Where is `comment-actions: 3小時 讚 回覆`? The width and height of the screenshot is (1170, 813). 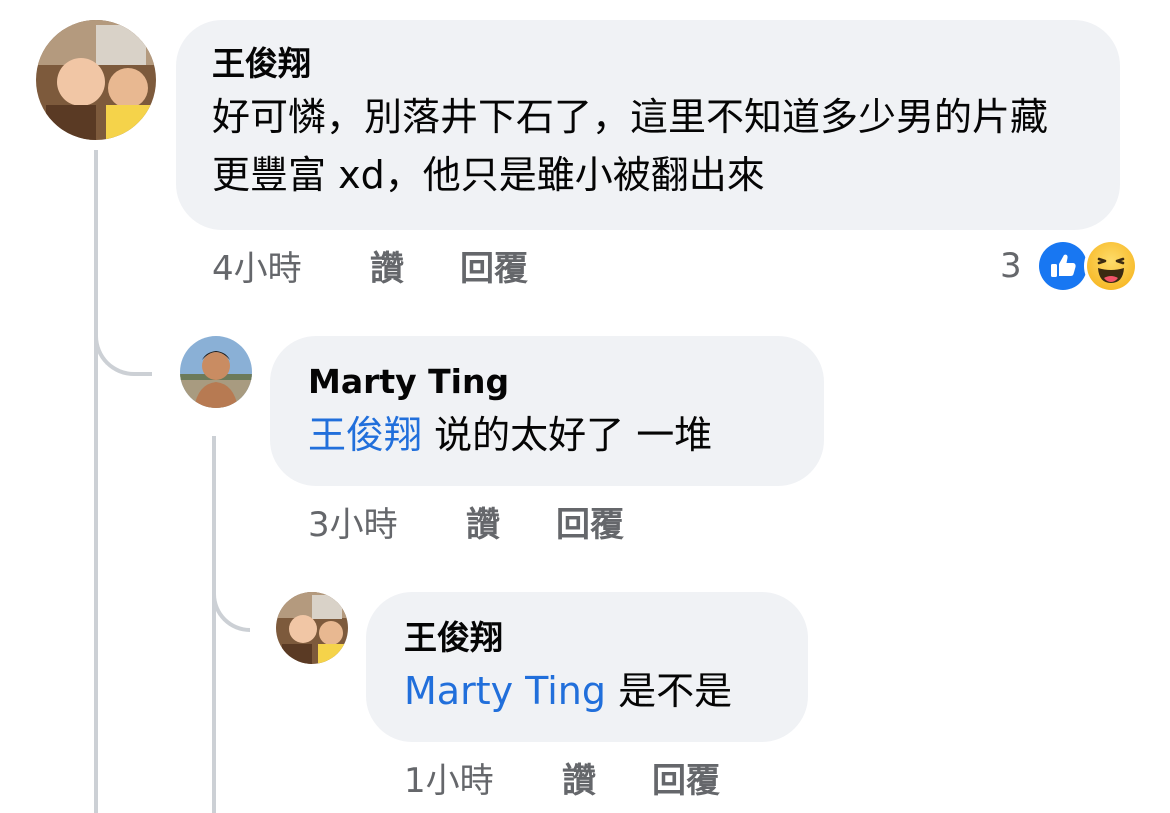 comment-actions: 3小時 讚 回覆 is located at coordinates (488, 525).